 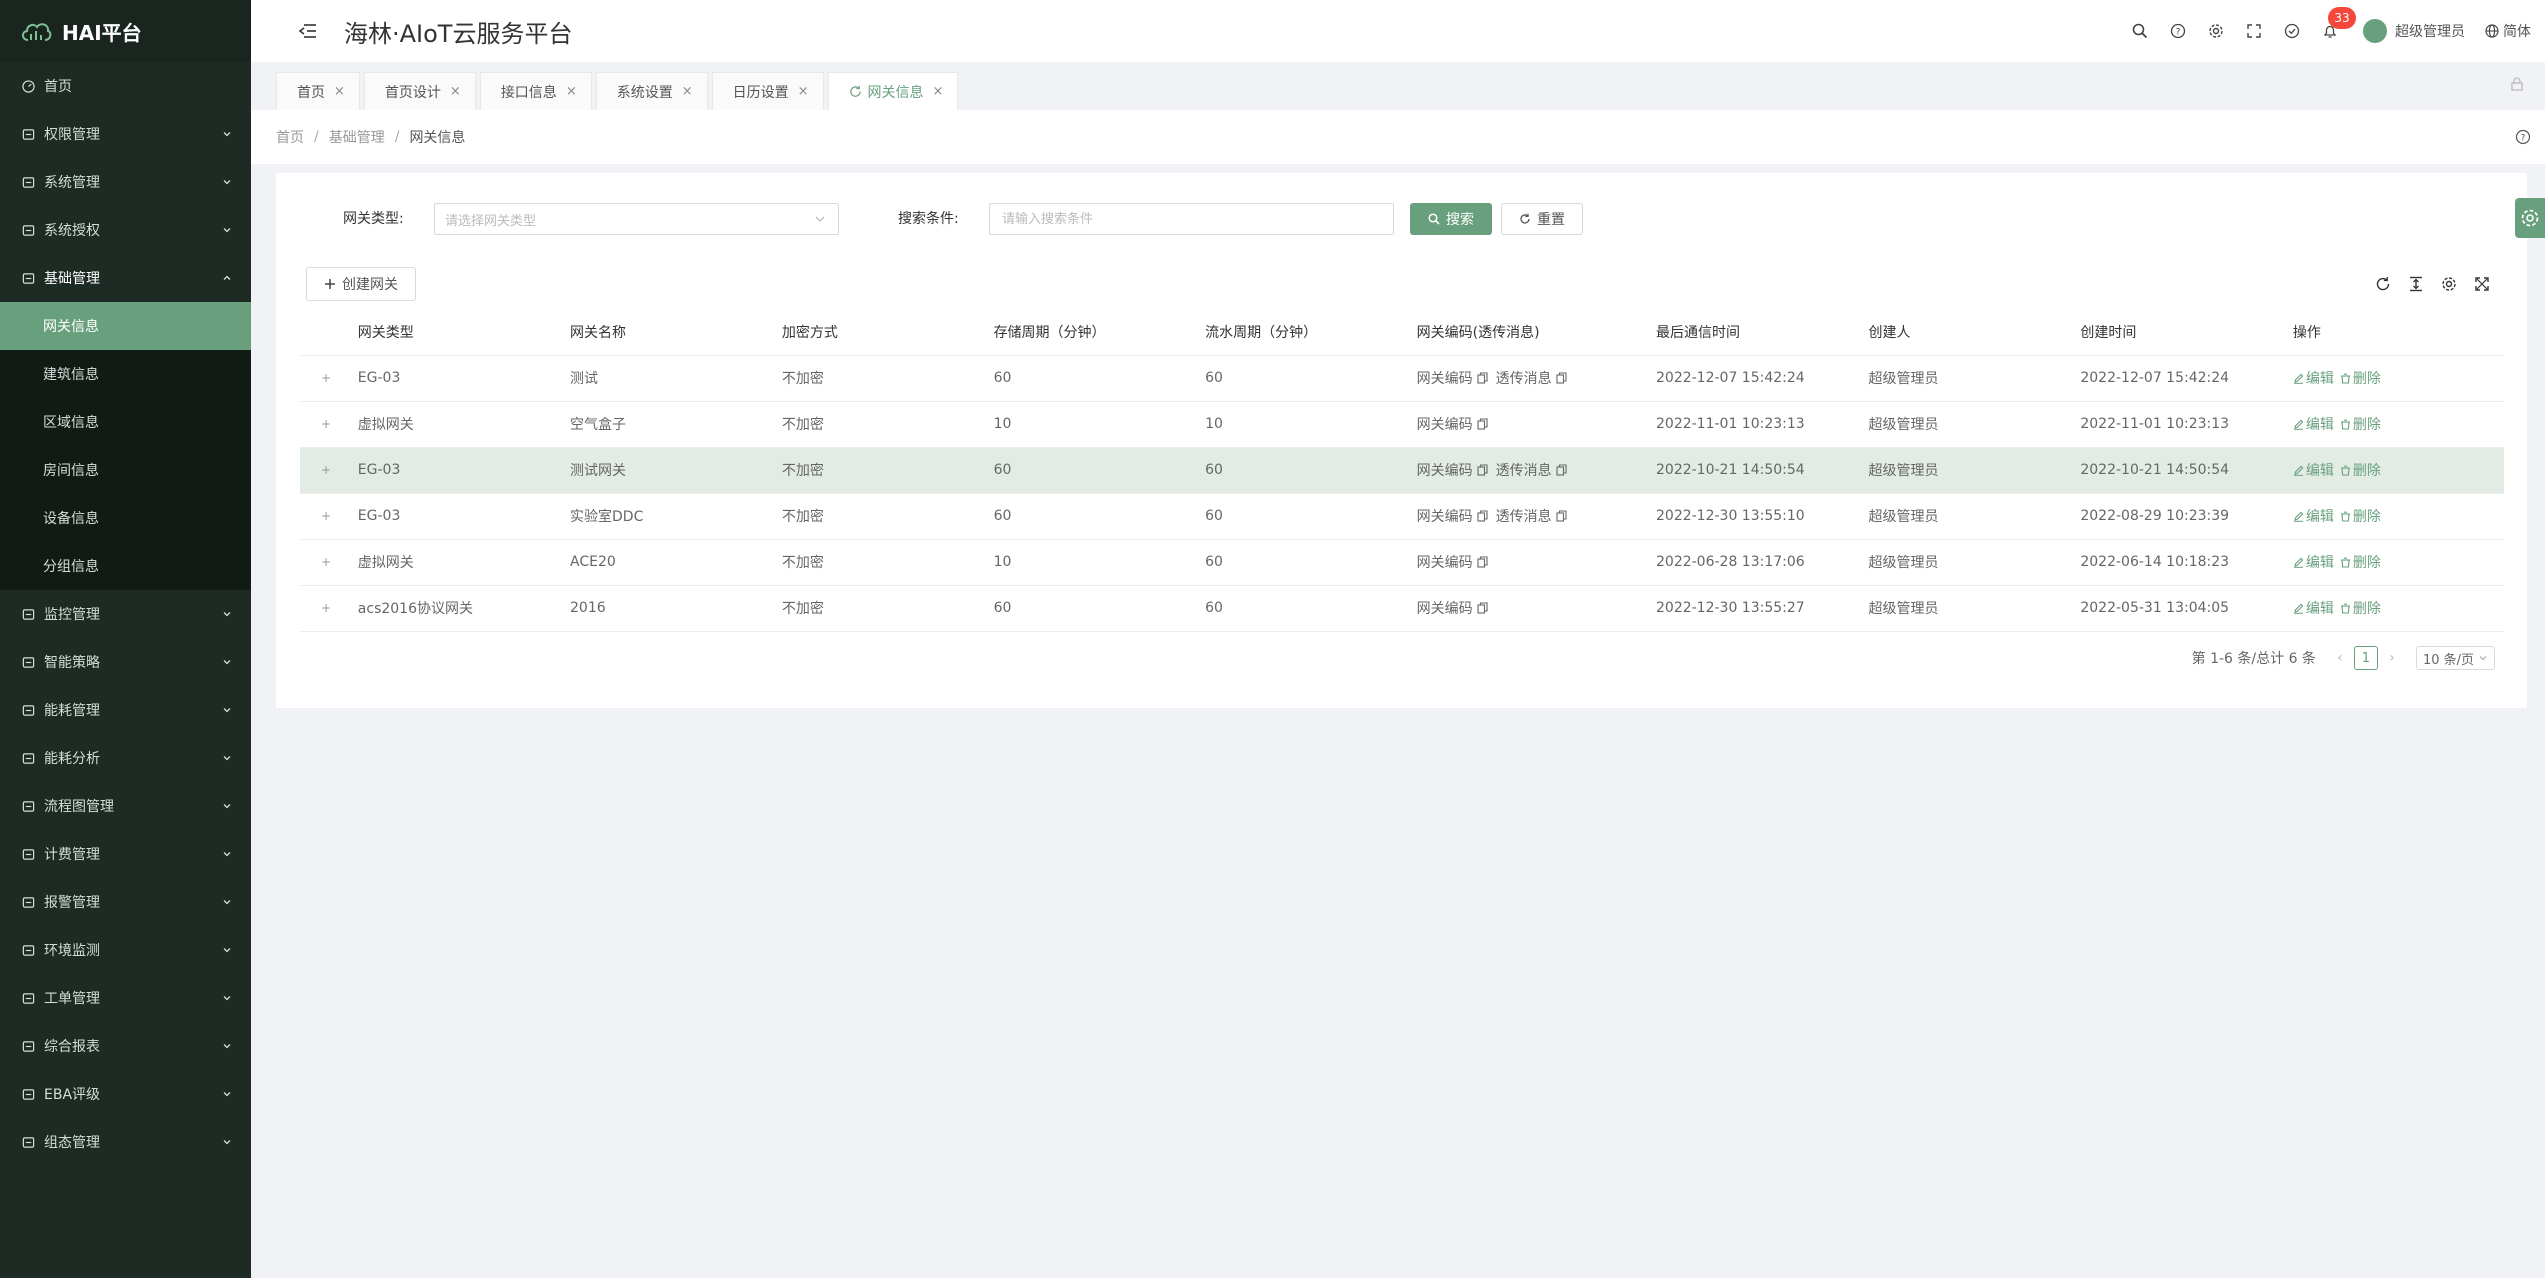 What do you see at coordinates (1536, 470) in the screenshot?
I see `cell-code: 网关编码 透传消息` at bounding box center [1536, 470].